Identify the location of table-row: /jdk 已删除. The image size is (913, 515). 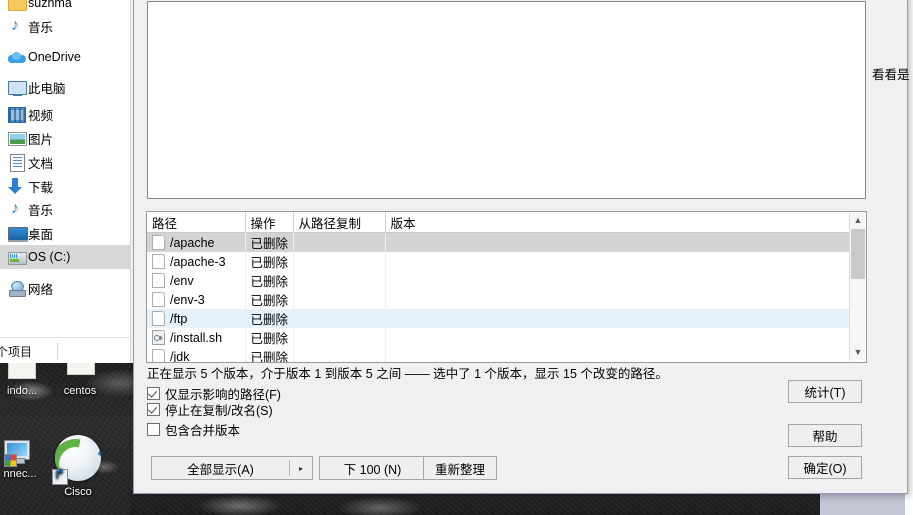
(498, 355).